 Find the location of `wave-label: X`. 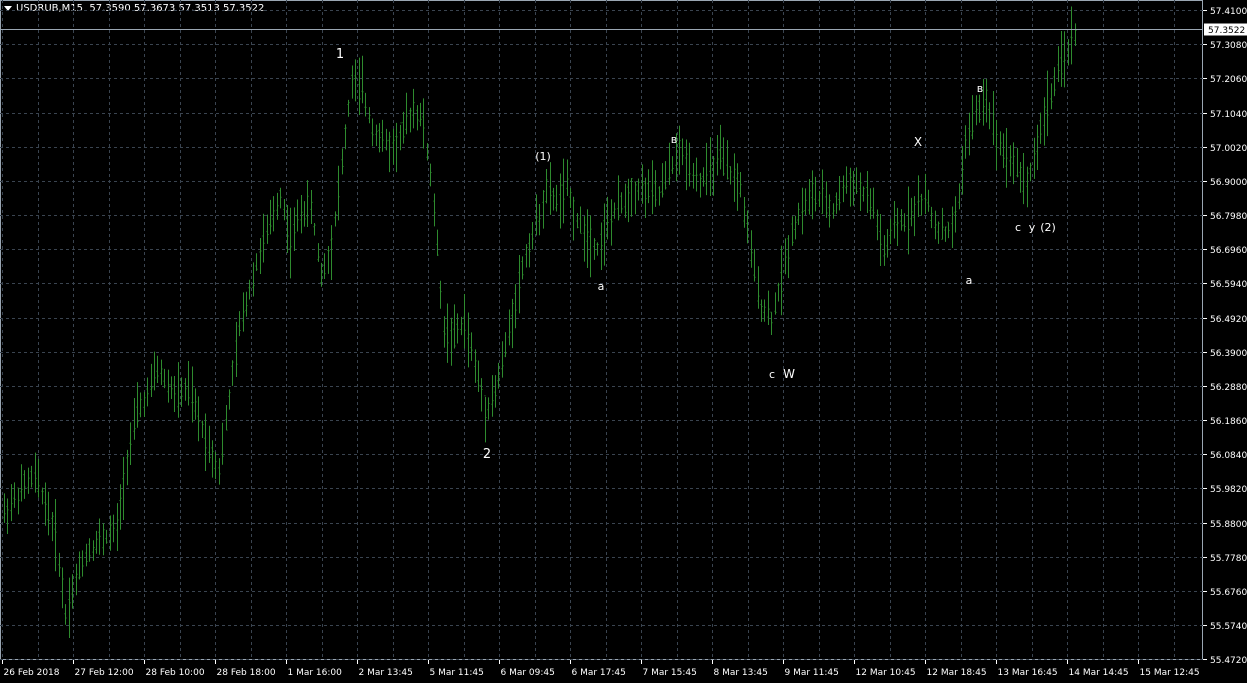

wave-label: X is located at coordinates (918, 142).